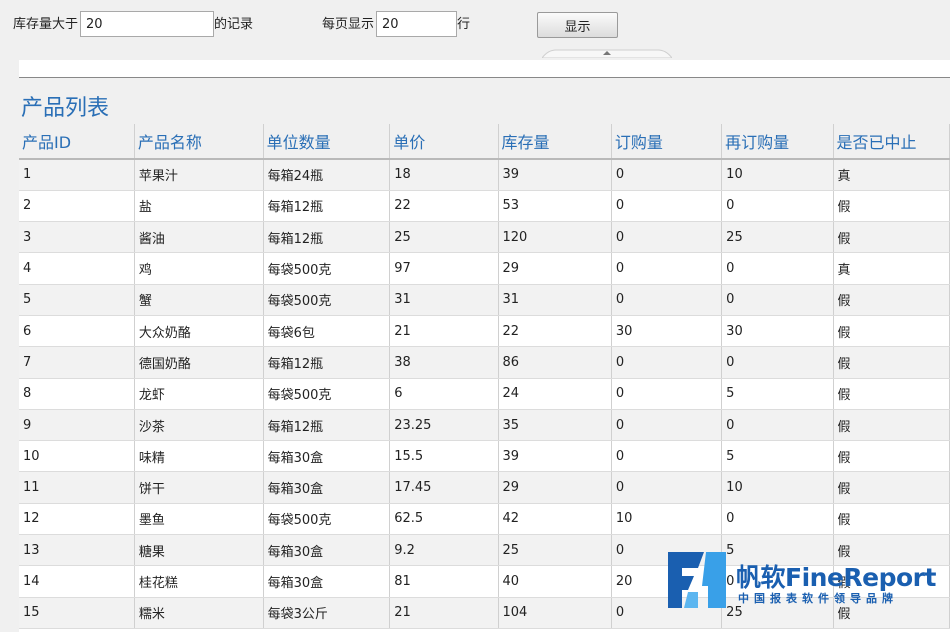  What do you see at coordinates (444, 331) in the screenshot?
I see `table-cell: 21` at bounding box center [444, 331].